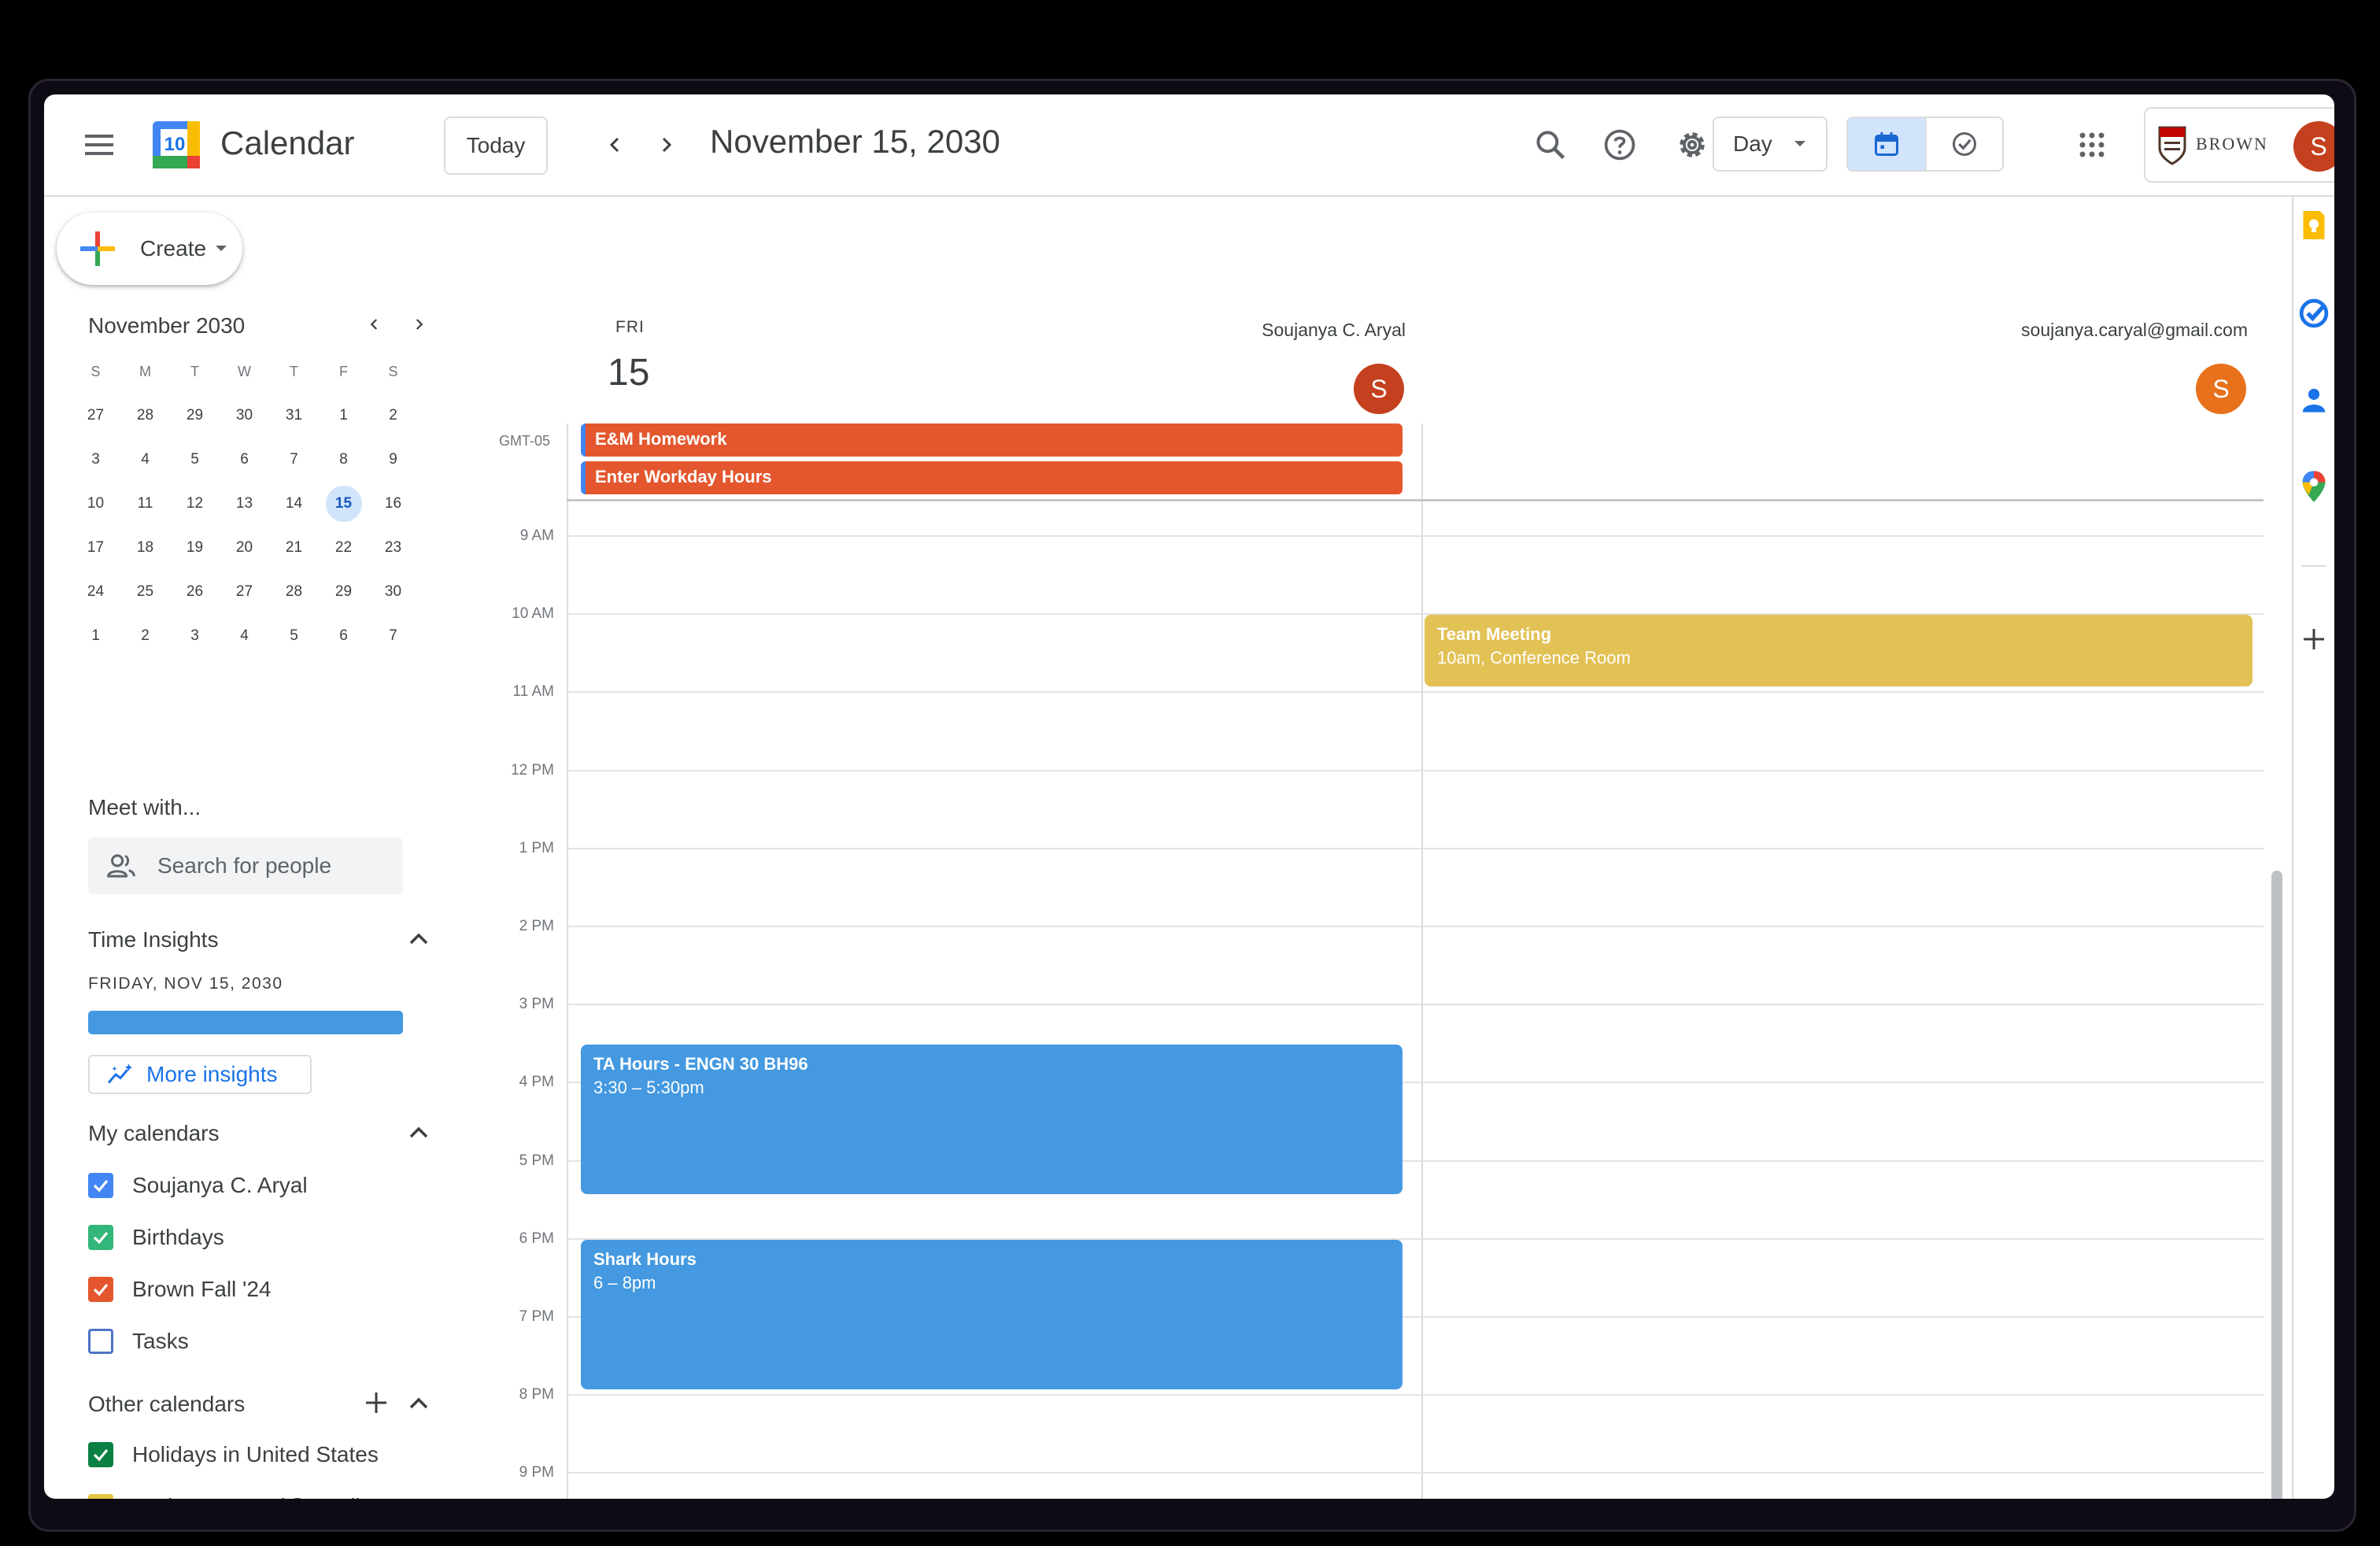 The width and height of the screenshot is (2380, 1546). What do you see at coordinates (991, 1119) in the screenshot?
I see `calendar-event: TA Hours - ENGN 30 BH96 3:30 – 5:30pm` at bounding box center [991, 1119].